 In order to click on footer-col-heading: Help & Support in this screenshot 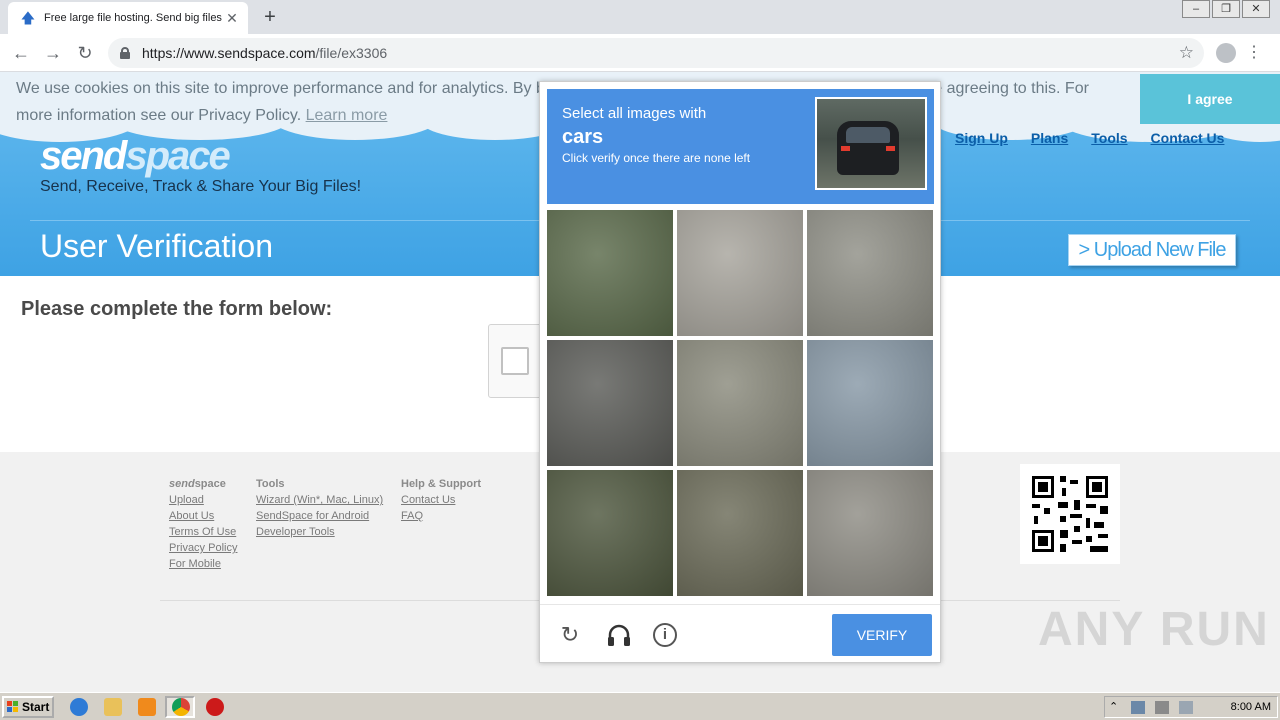, I will do `click(441, 484)`.